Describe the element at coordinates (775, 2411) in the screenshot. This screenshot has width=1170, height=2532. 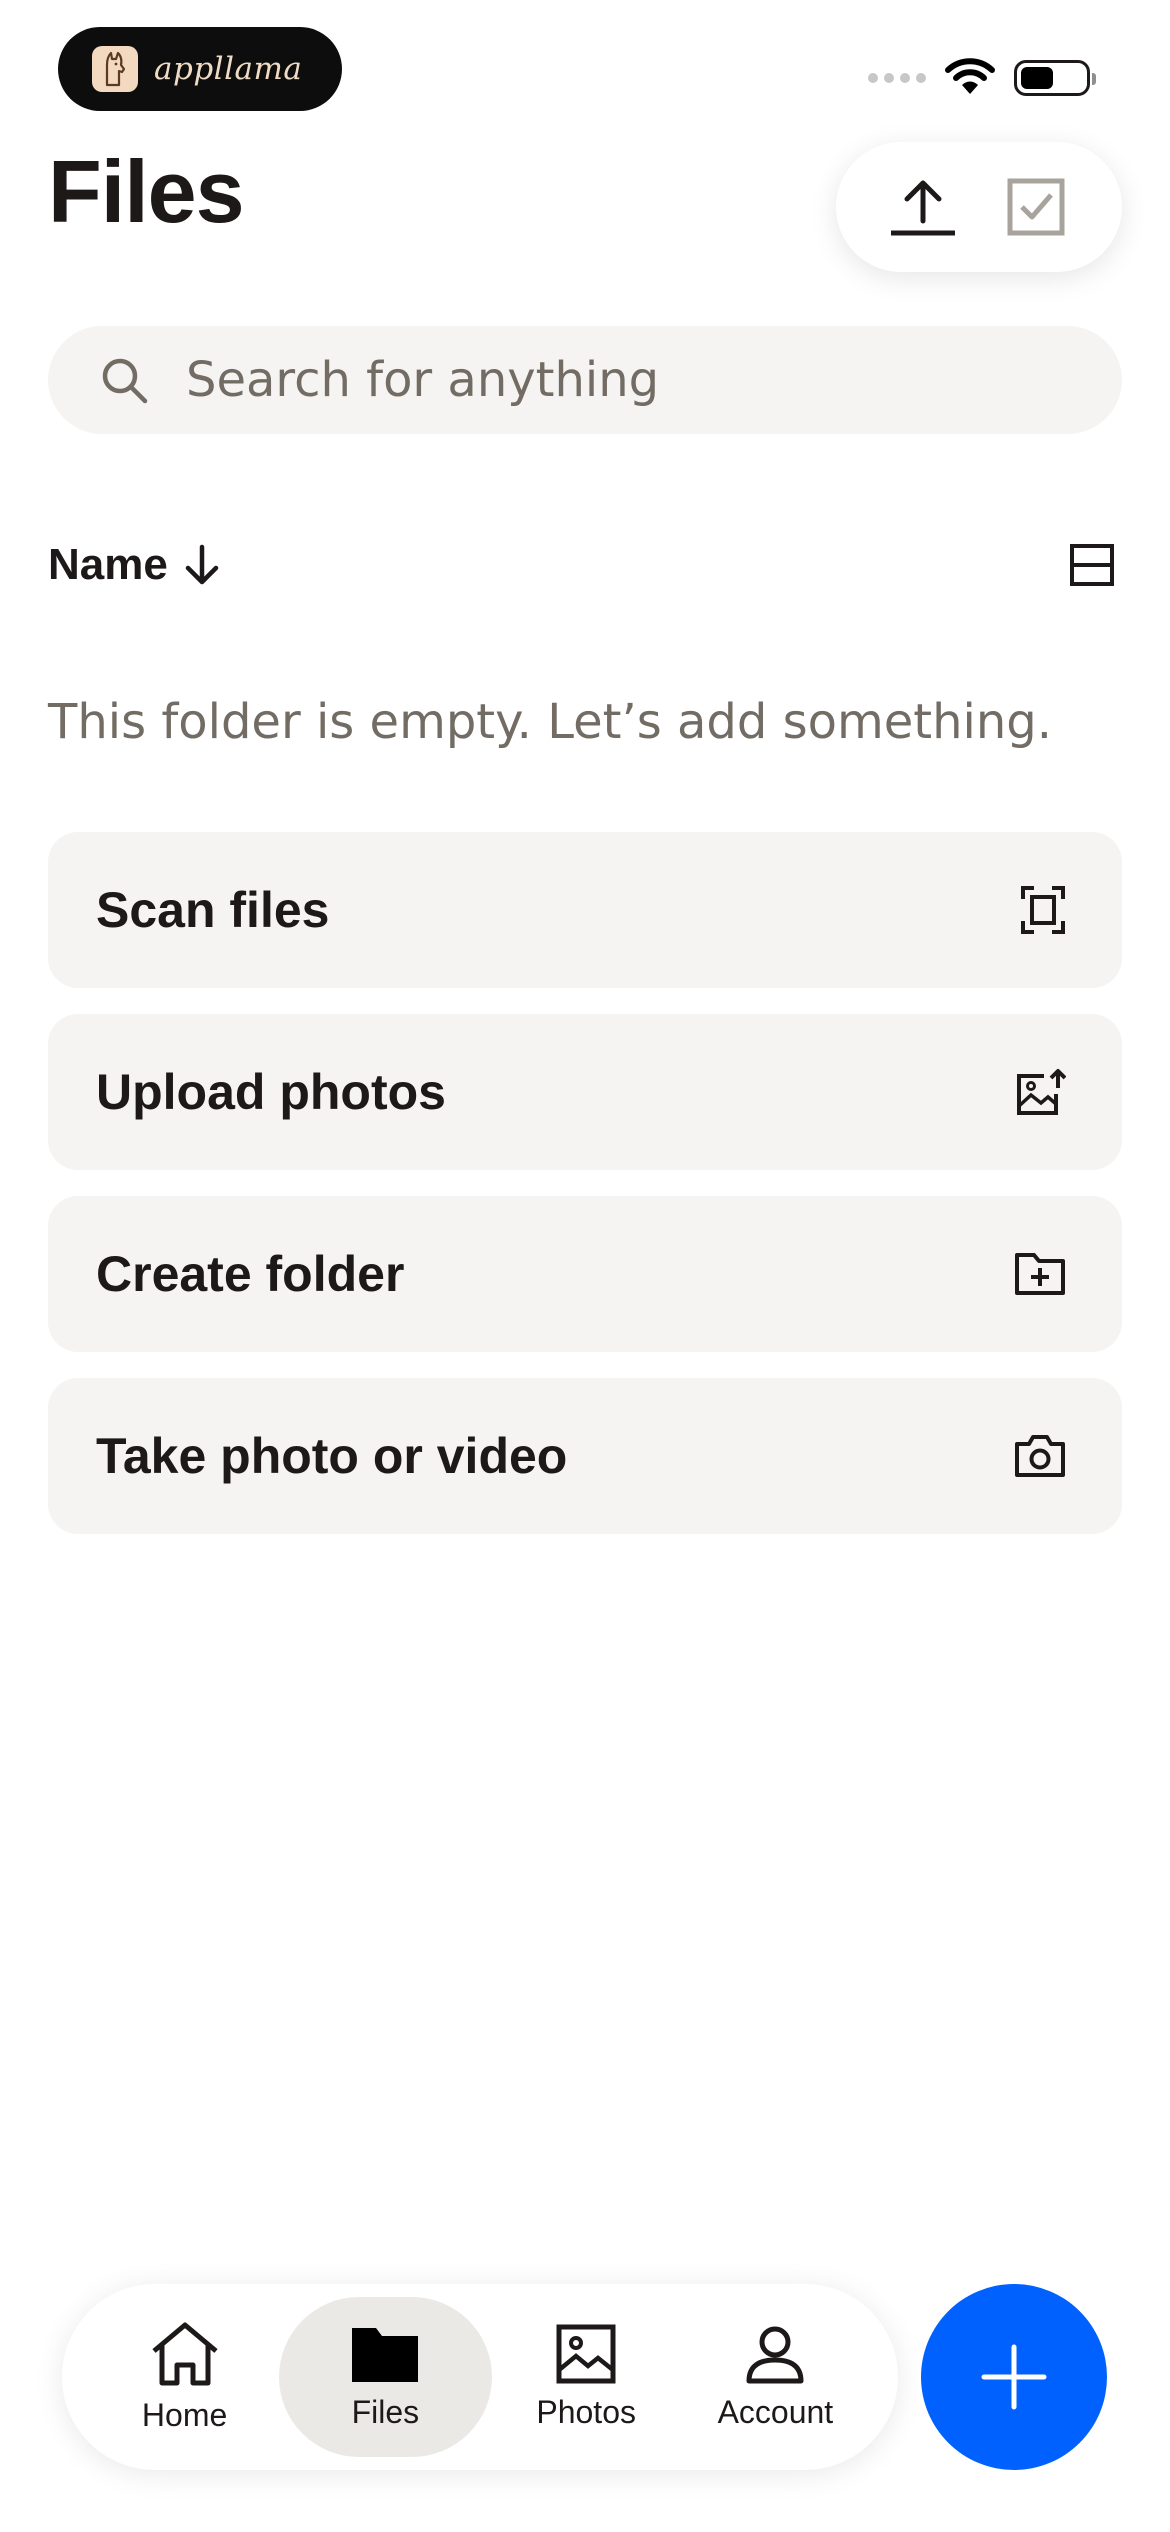
I see `nav-label: Account` at that location.